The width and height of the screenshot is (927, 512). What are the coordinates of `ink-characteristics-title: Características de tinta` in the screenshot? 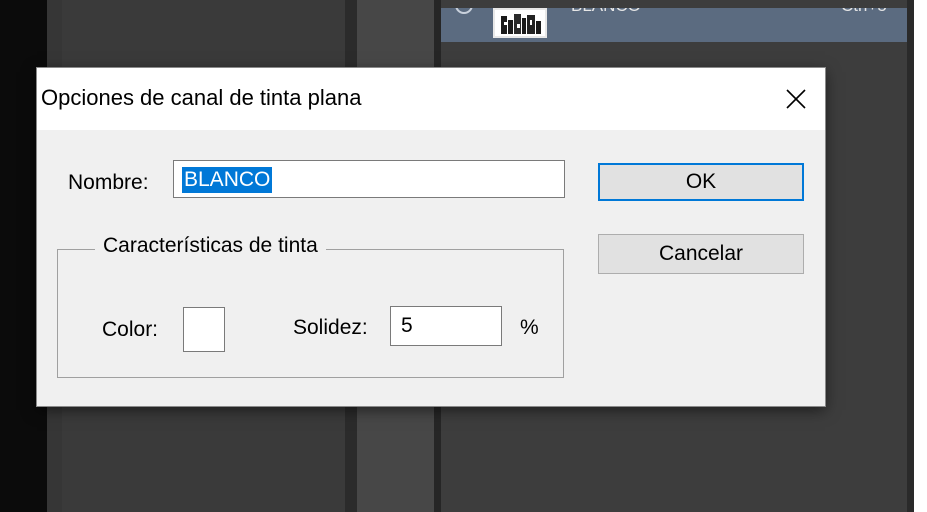 It's located at (210, 246).